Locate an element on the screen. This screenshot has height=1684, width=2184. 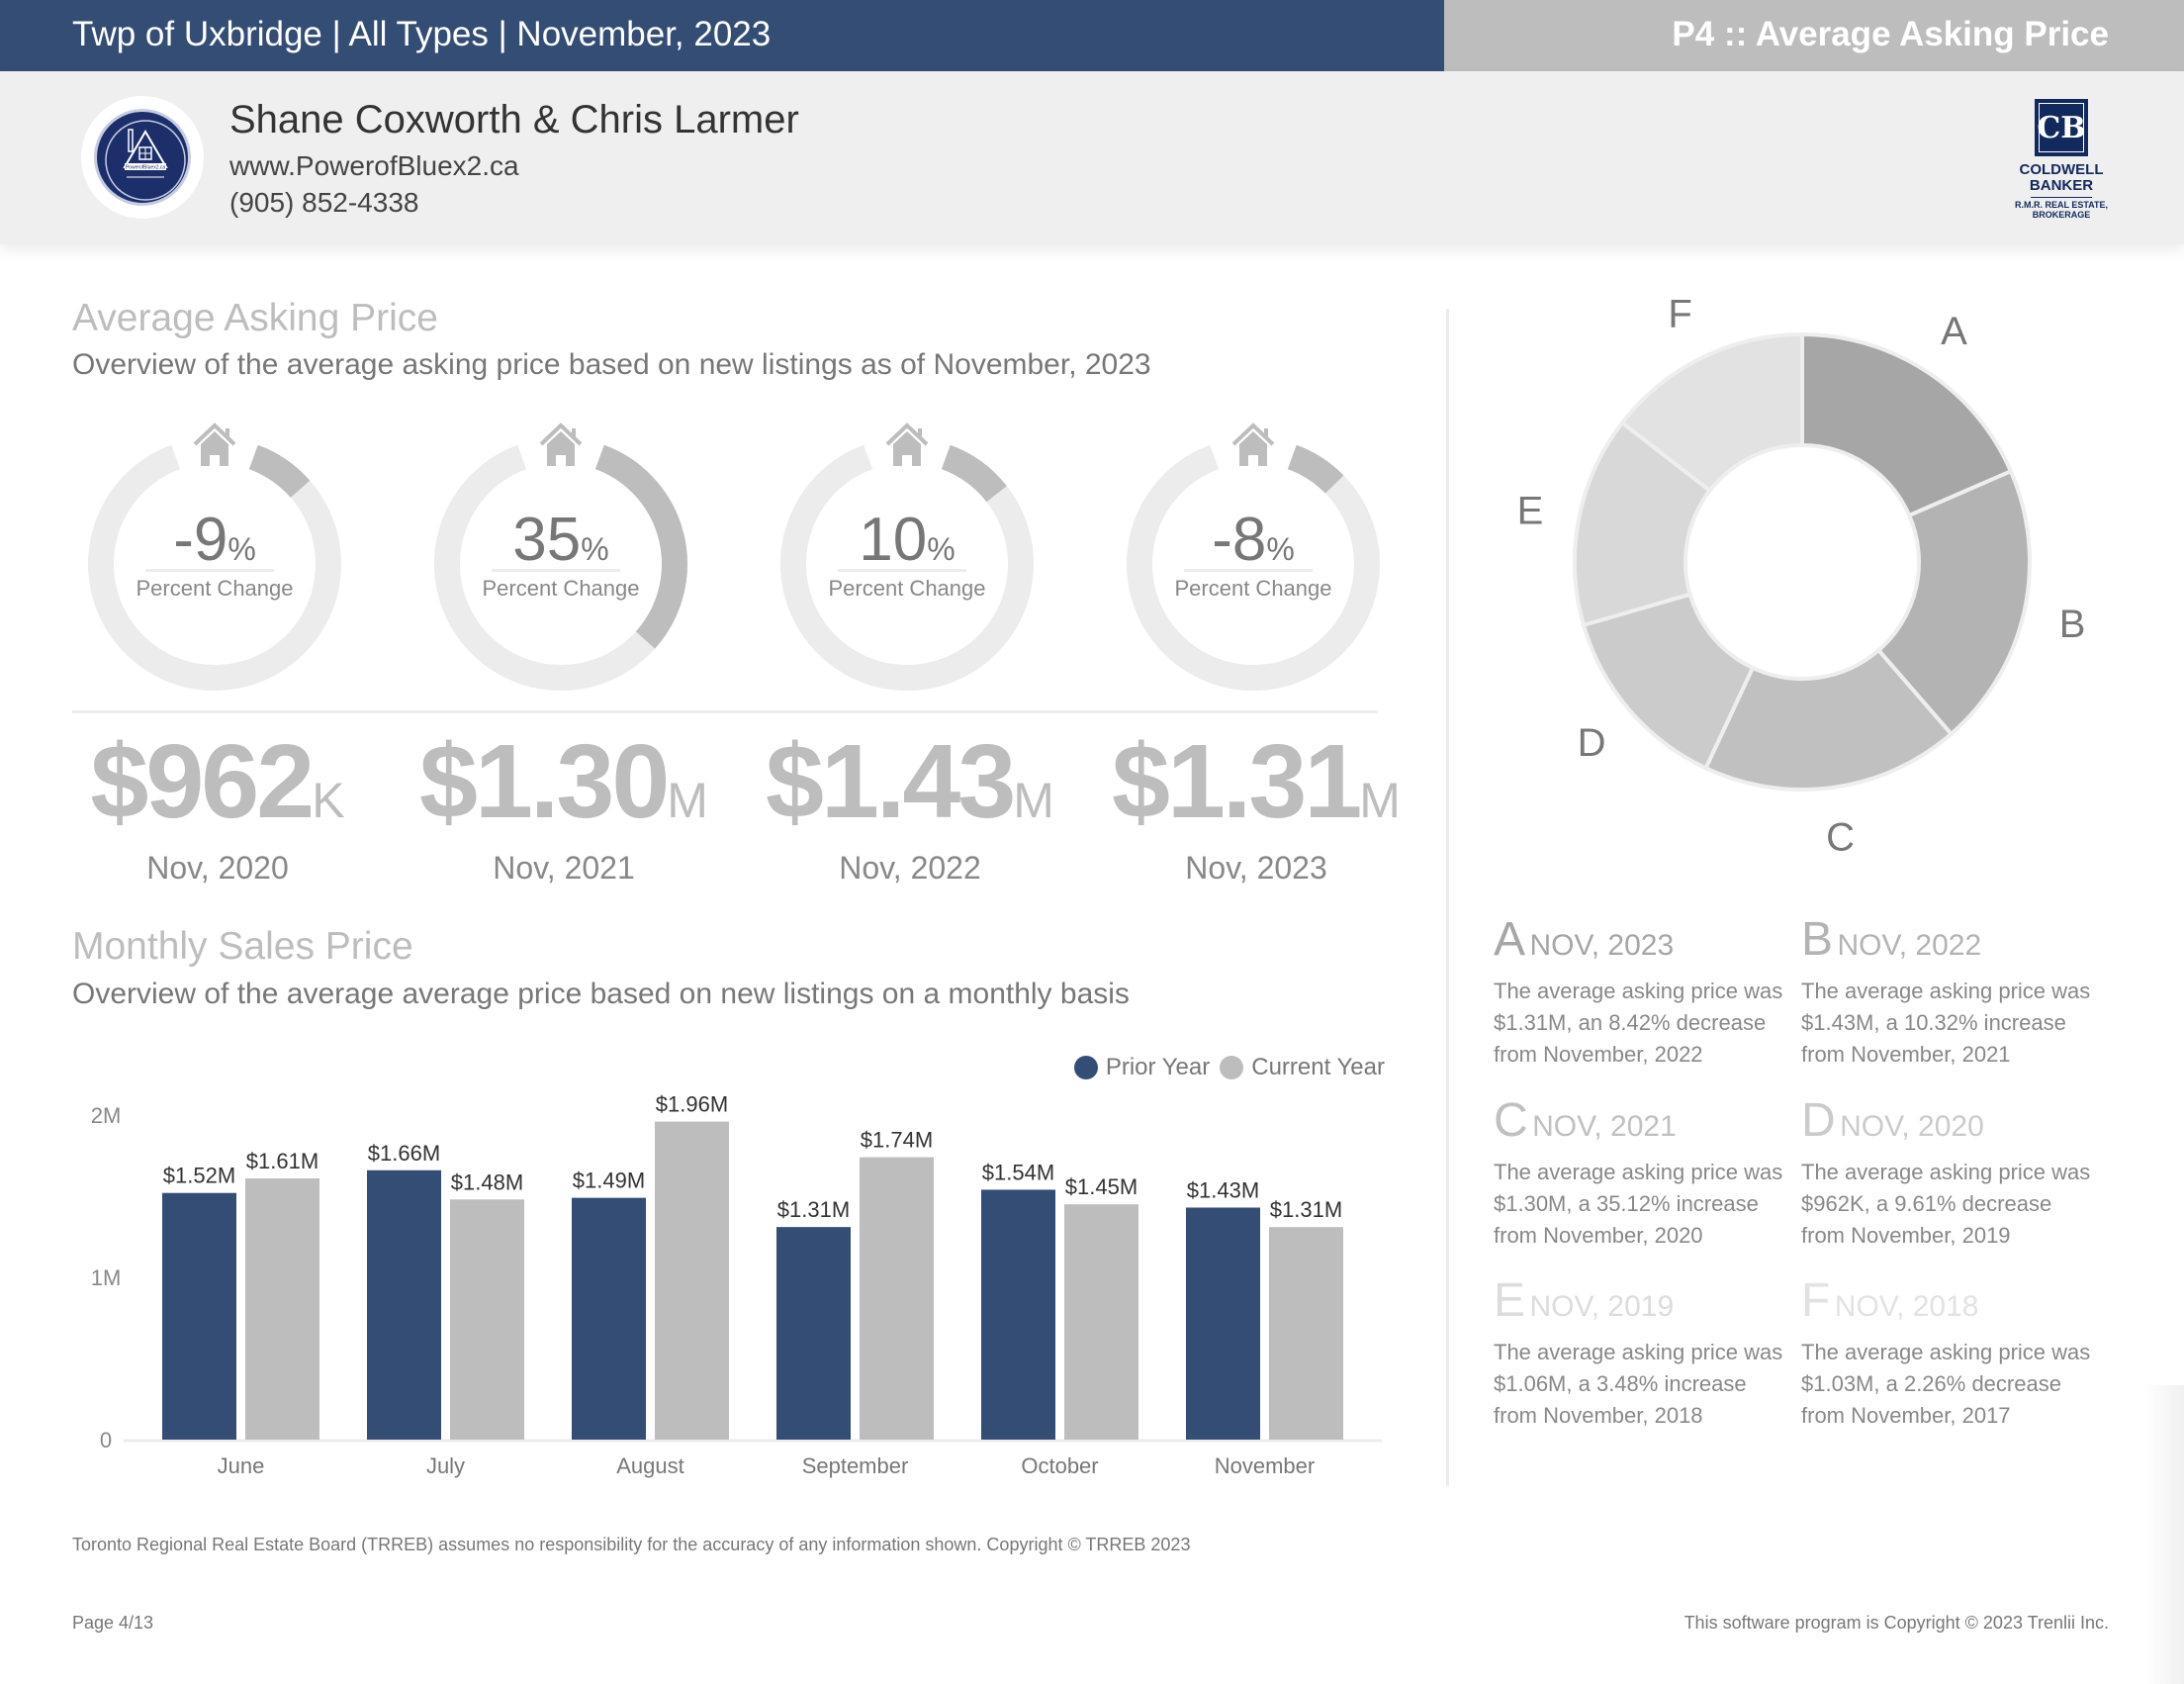
cb-monogram-icon: CB is located at coordinates (2061, 127).